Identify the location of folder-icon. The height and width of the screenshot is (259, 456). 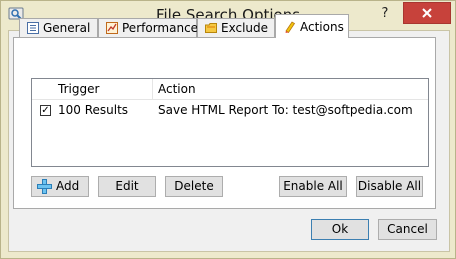
(211, 28).